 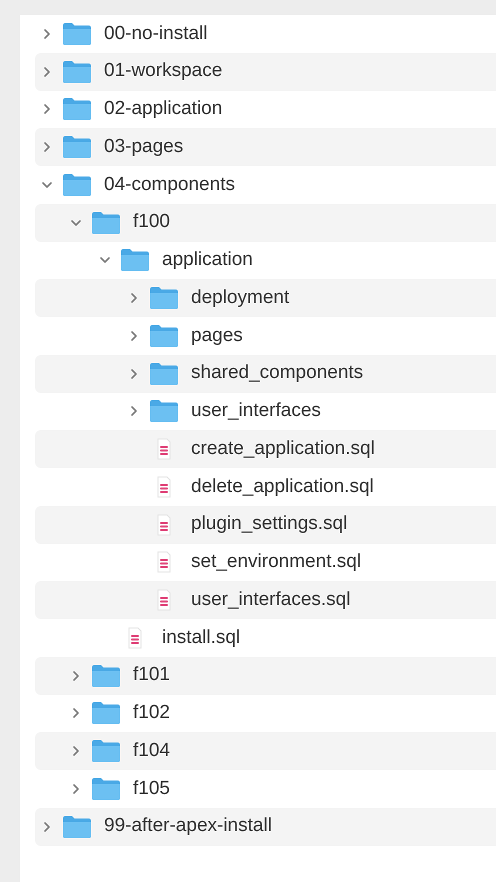 What do you see at coordinates (265, 751) in the screenshot?
I see `folder-row: f104` at bounding box center [265, 751].